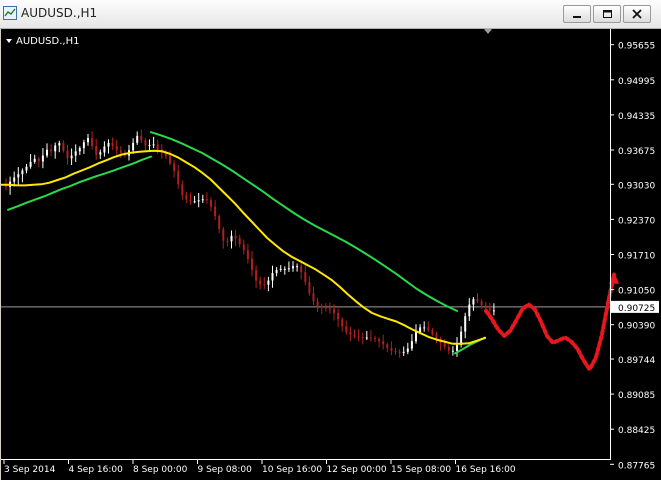  Describe the element at coordinates (47, 41) in the screenshot. I see `symbol-label-text: AUDUSD.,H1` at that location.